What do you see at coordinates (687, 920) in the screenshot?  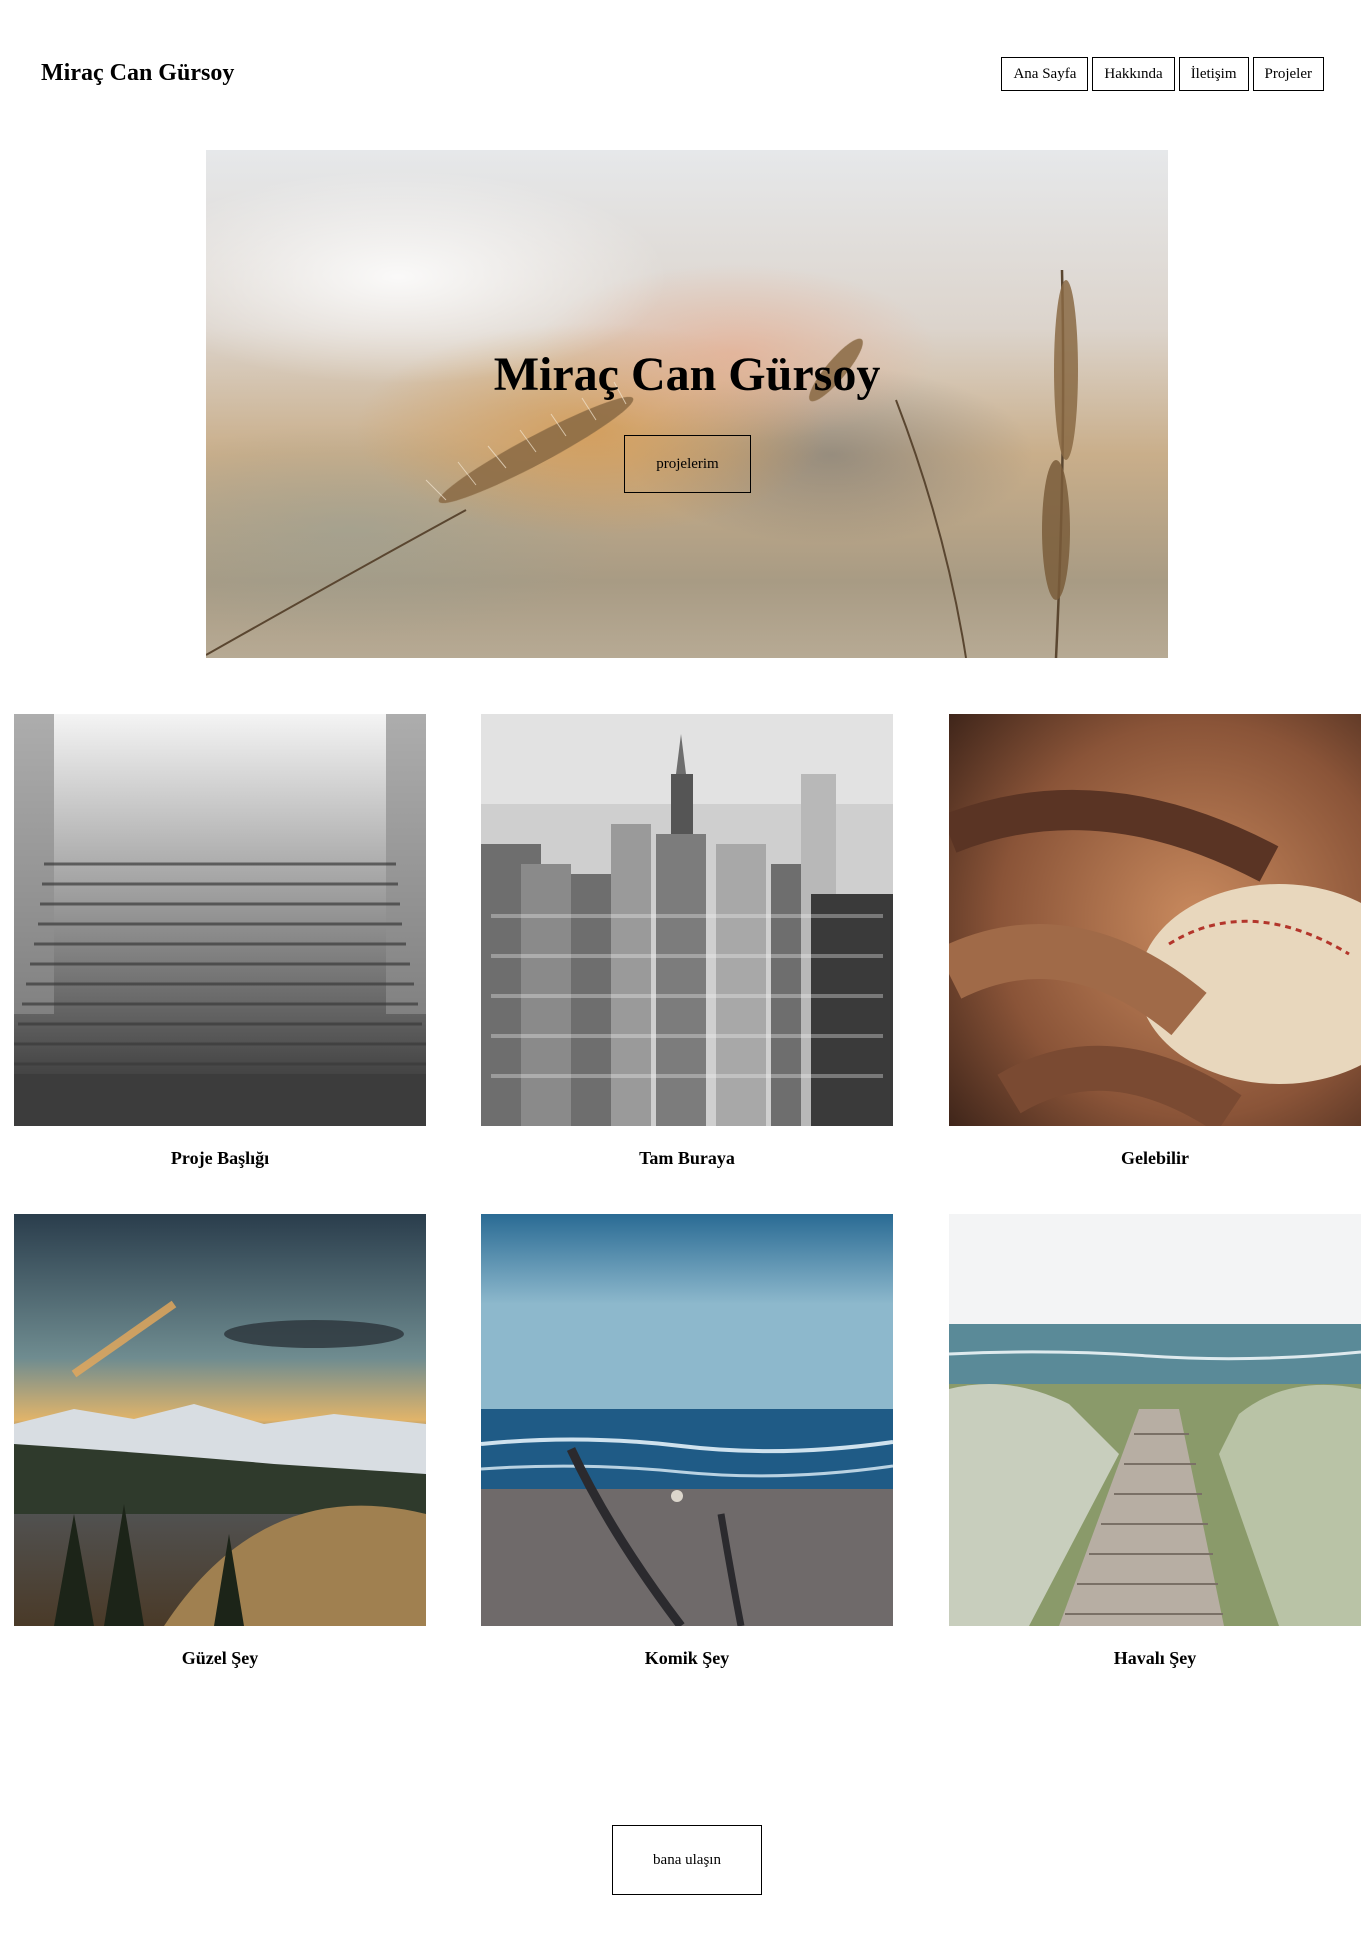 I see `city-skyline-photo` at bounding box center [687, 920].